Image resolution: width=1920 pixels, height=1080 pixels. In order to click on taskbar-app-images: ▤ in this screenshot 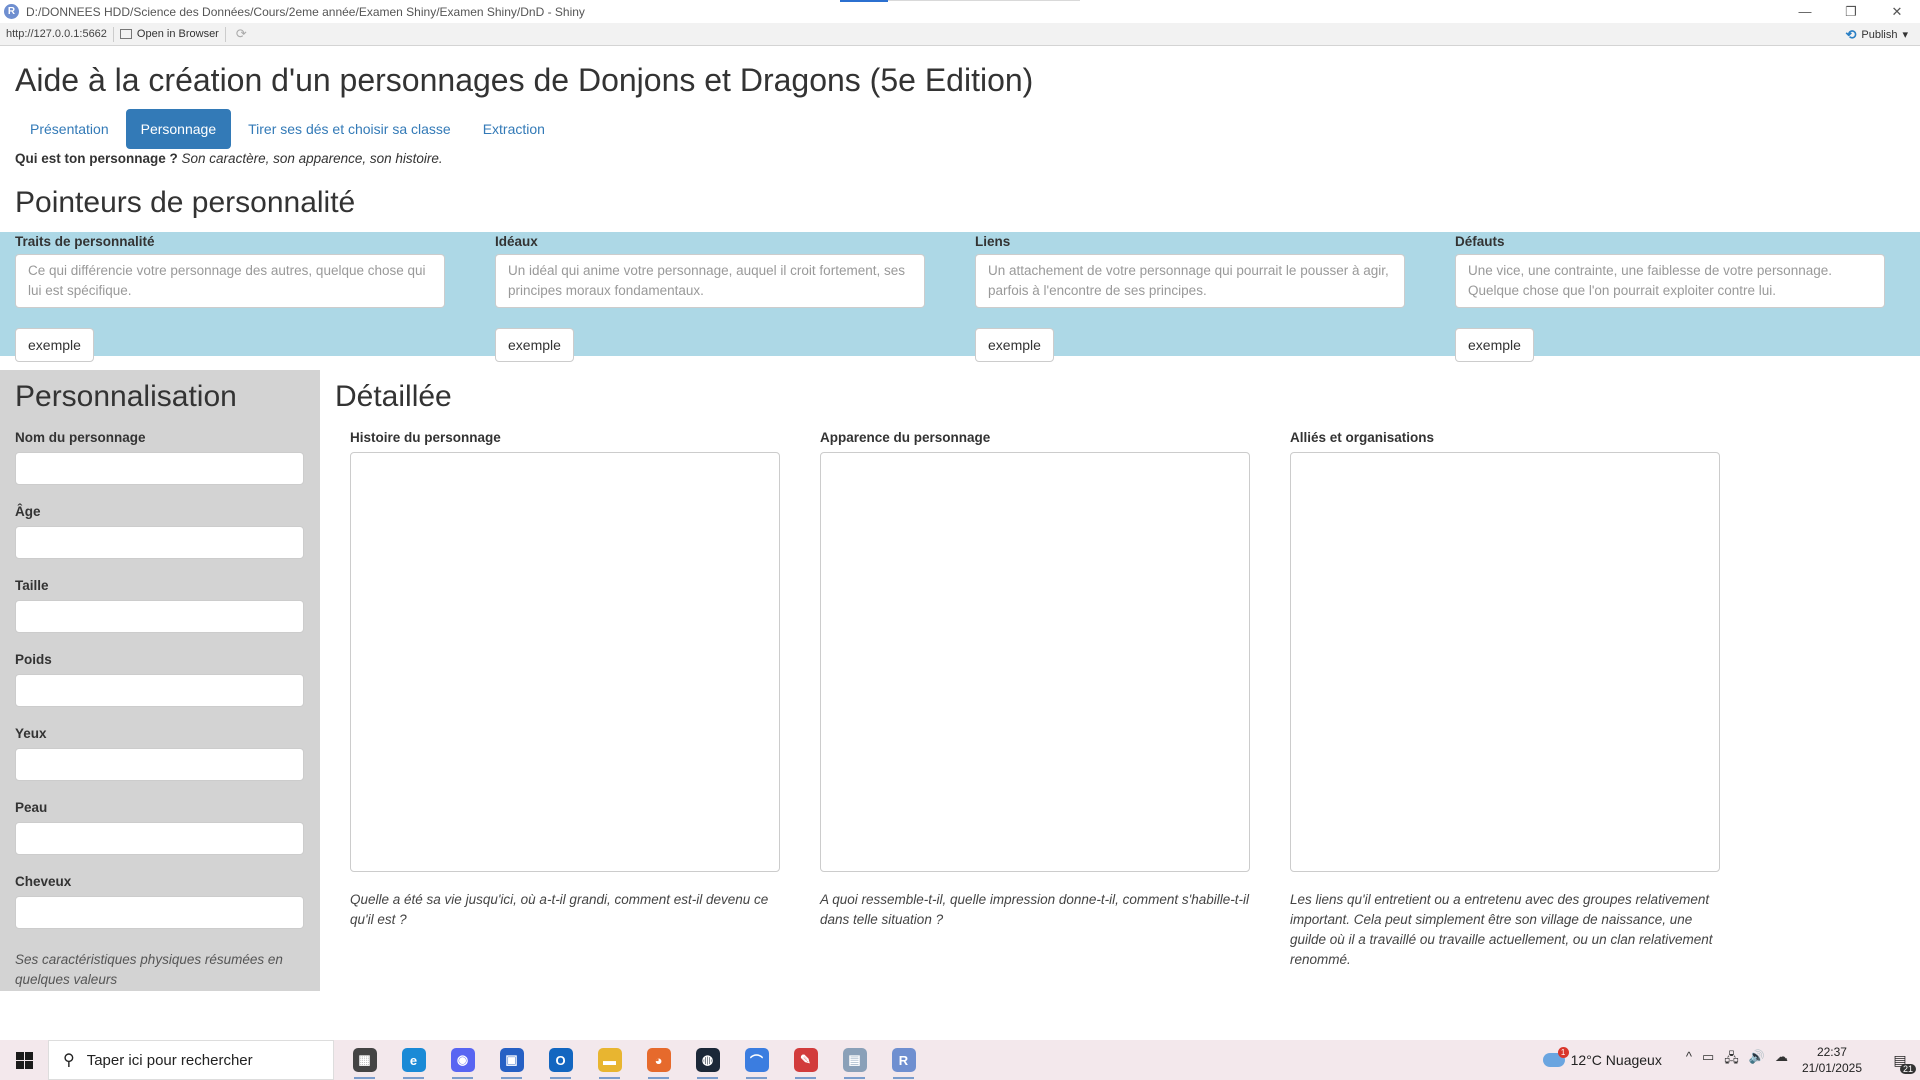, I will do `click(854, 1060)`.